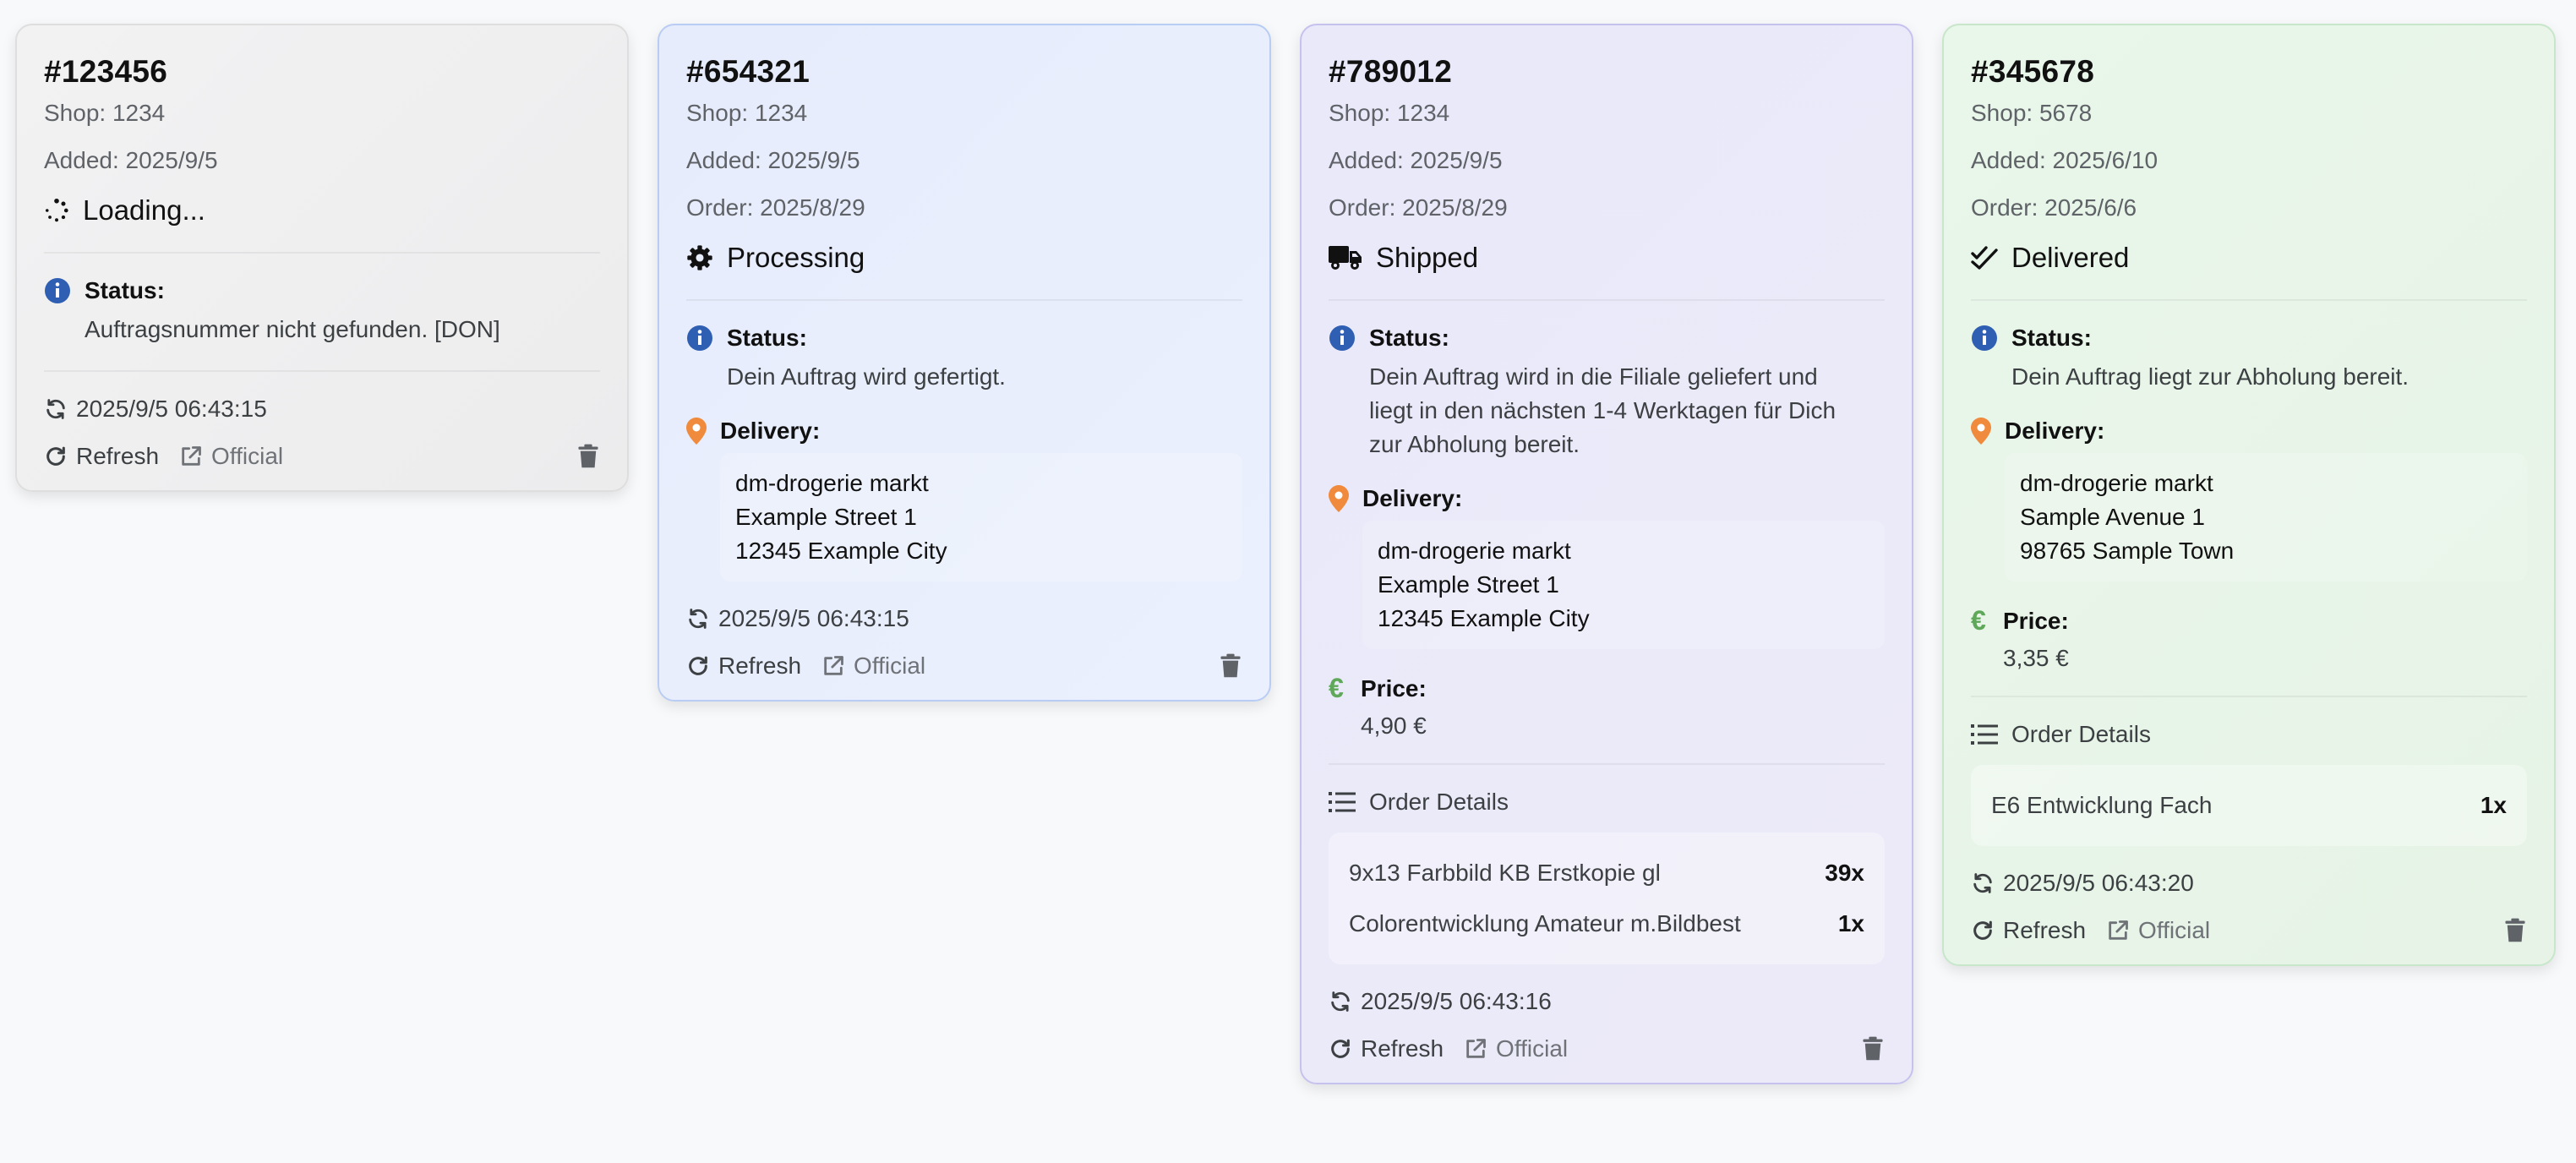 Image resolution: width=2576 pixels, height=1163 pixels. Describe the element at coordinates (964, 258) in the screenshot. I see `order-state: Processing` at that location.